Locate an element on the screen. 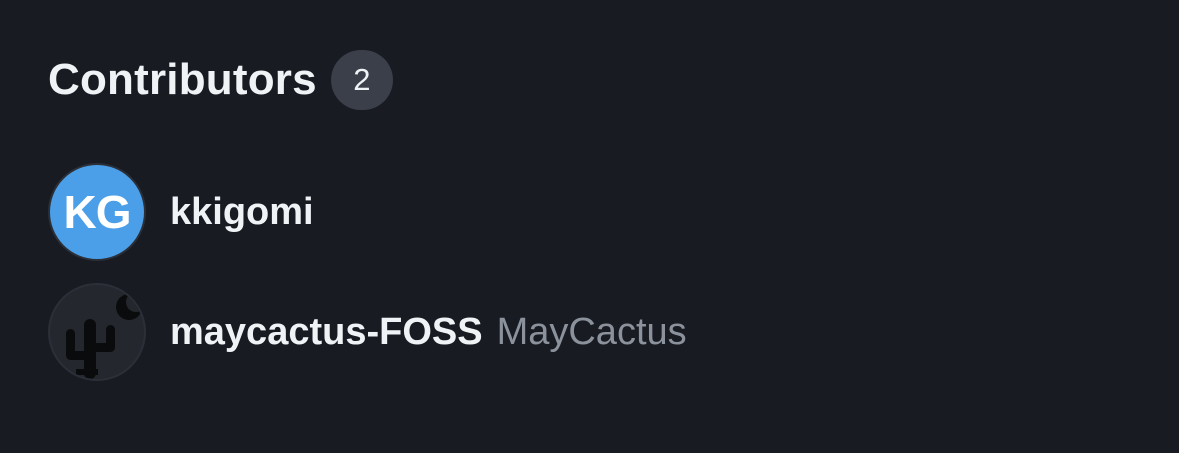 This screenshot has width=1179, height=453. contributor-login: kkigomi is located at coordinates (242, 212).